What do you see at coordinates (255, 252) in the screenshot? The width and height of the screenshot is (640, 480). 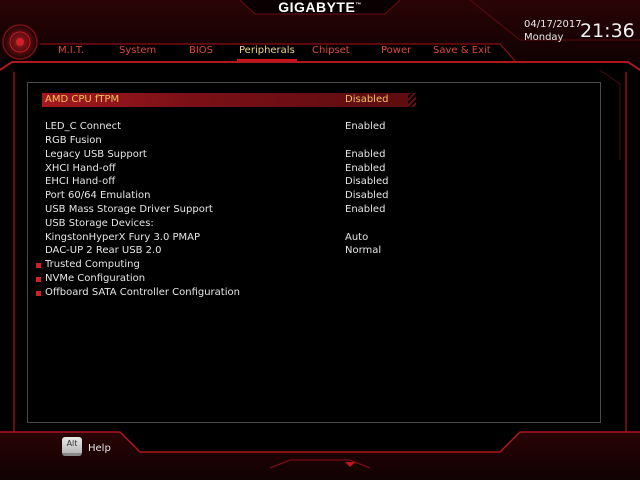 I see `setting-row-dac-up-2-rear-usb: DAC-UP 2 Rear USB 2.0 Normal` at bounding box center [255, 252].